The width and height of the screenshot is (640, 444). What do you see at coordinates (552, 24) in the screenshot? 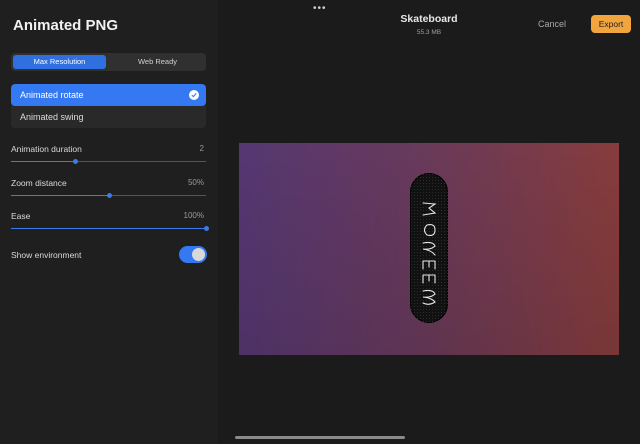
I see `cancel-button: Cancel` at bounding box center [552, 24].